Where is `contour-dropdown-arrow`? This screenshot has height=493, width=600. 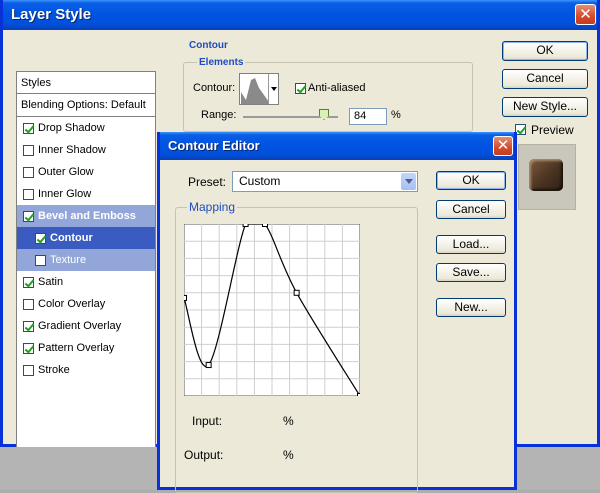 contour-dropdown-arrow is located at coordinates (273, 89).